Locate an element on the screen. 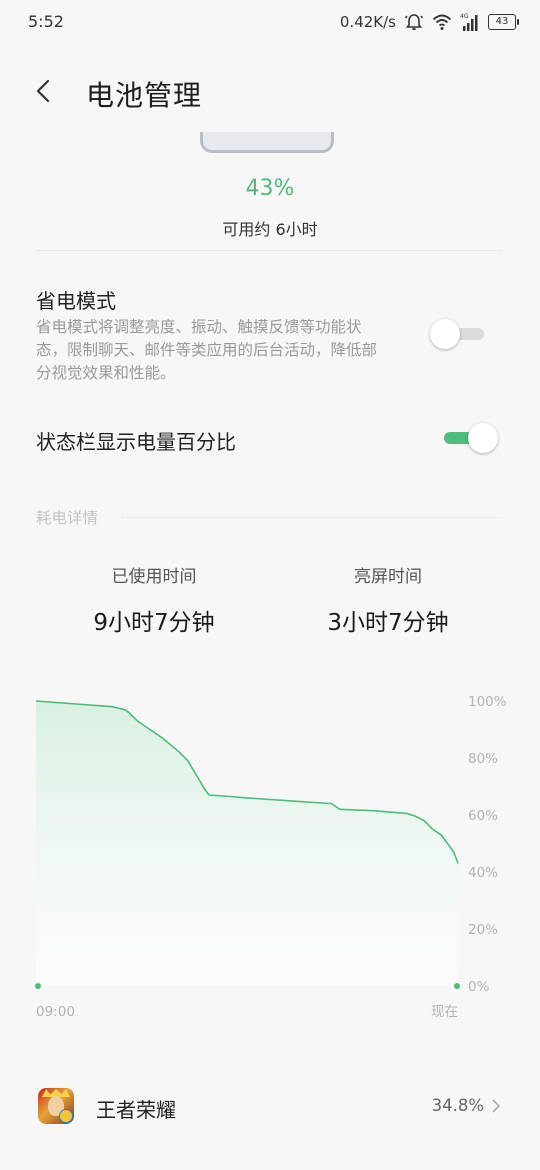  screen-time-label: 亮屏时间 is located at coordinates (388, 577).